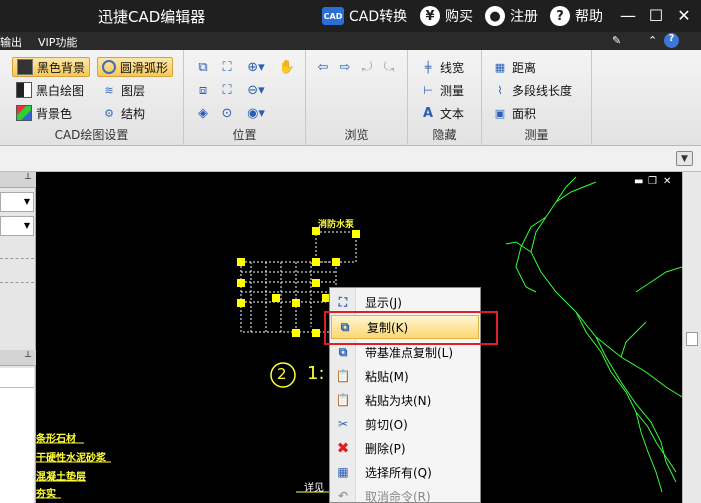  I want to click on black-background-button: 黑色背景, so click(51, 67).